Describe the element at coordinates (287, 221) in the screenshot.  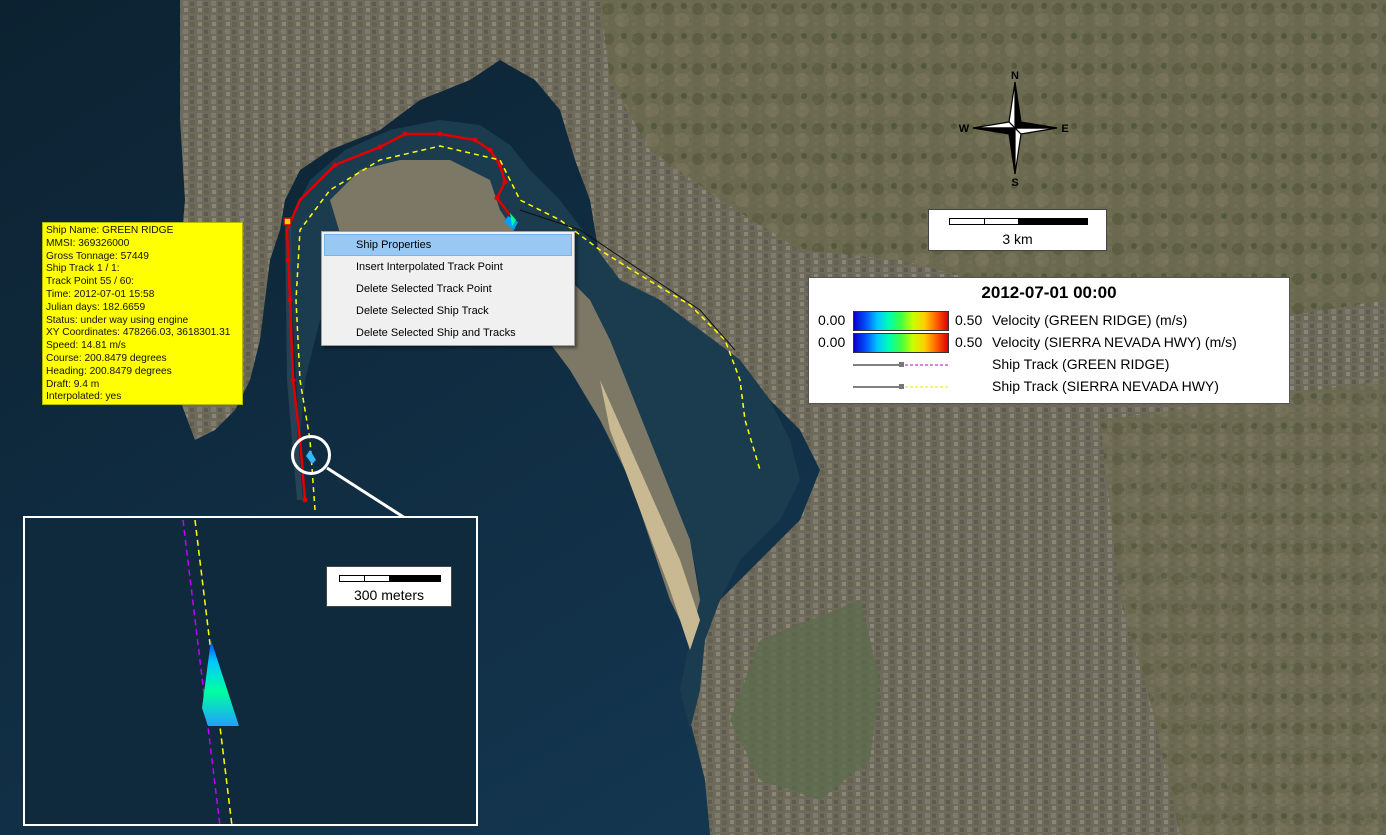
I see `selected-track-point` at that location.